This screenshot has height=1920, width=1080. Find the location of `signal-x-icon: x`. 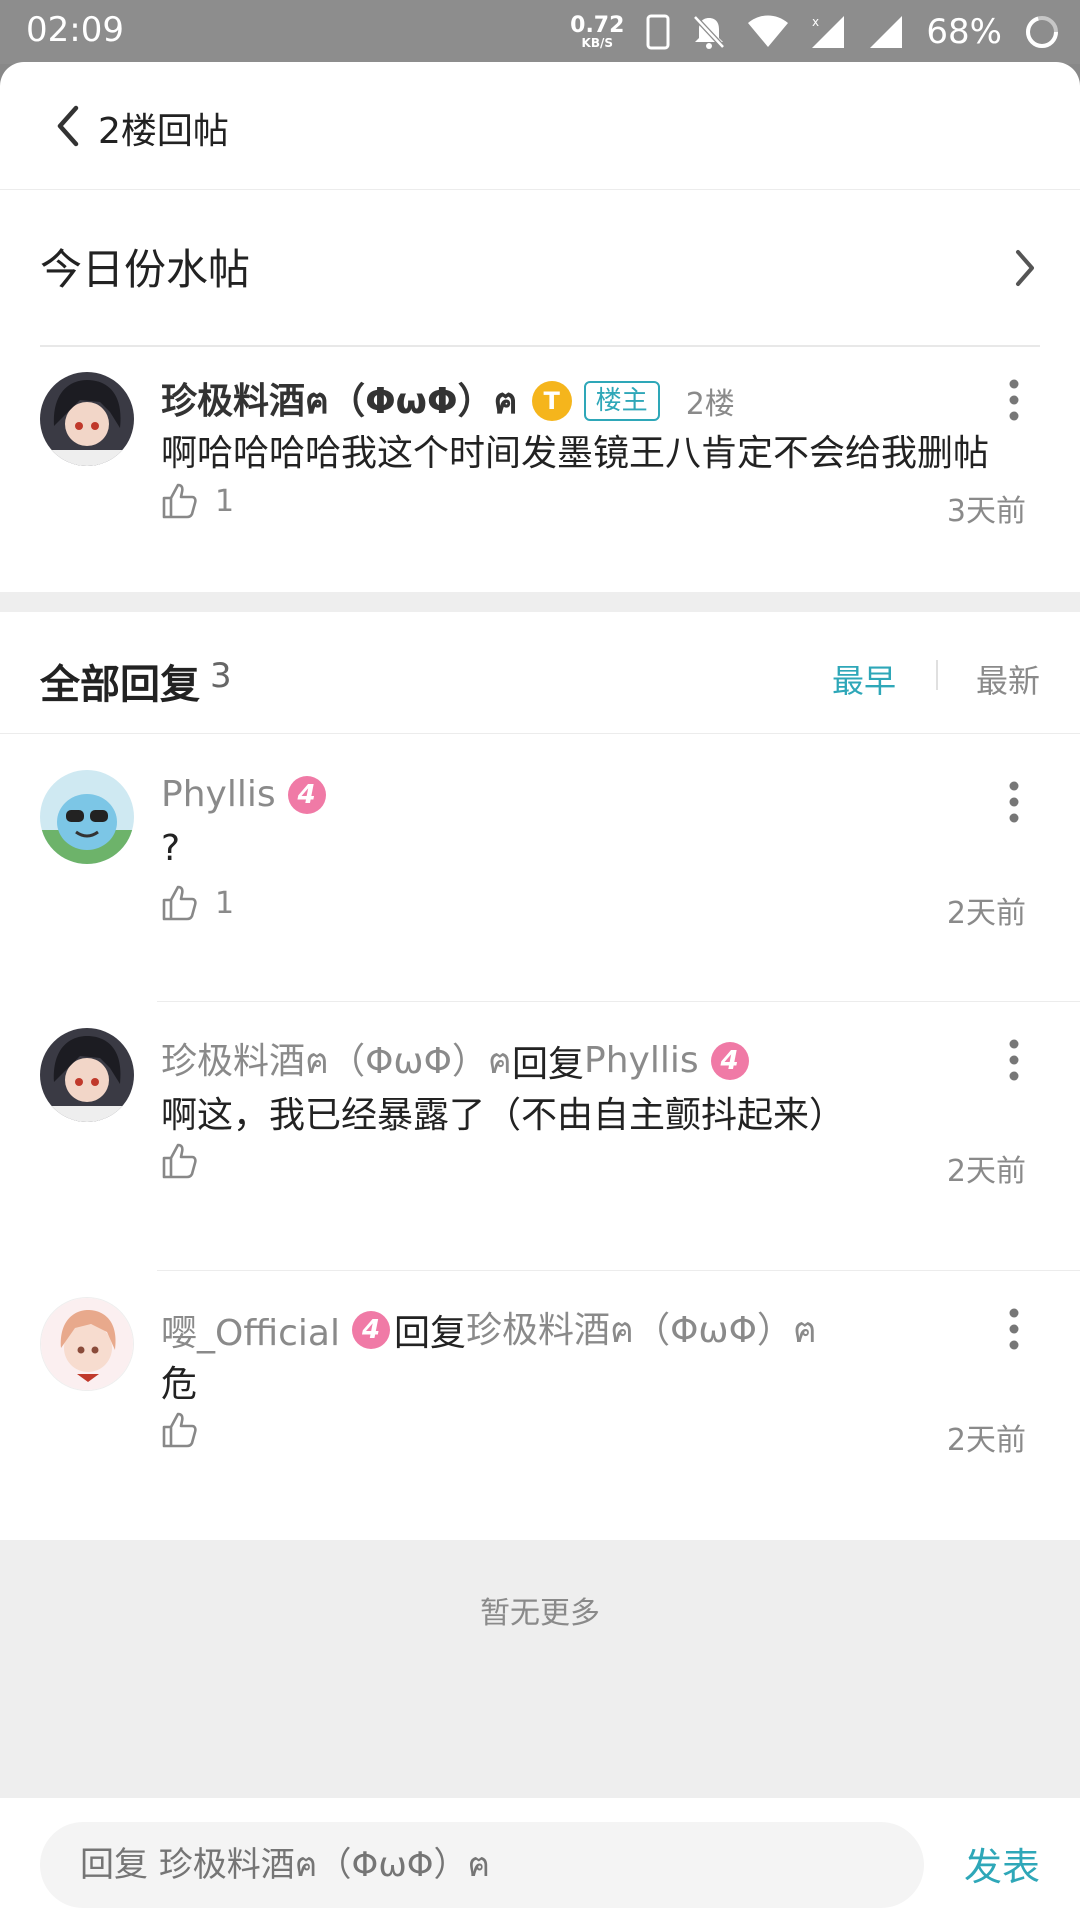

signal-x-icon: x is located at coordinates (828, 31).